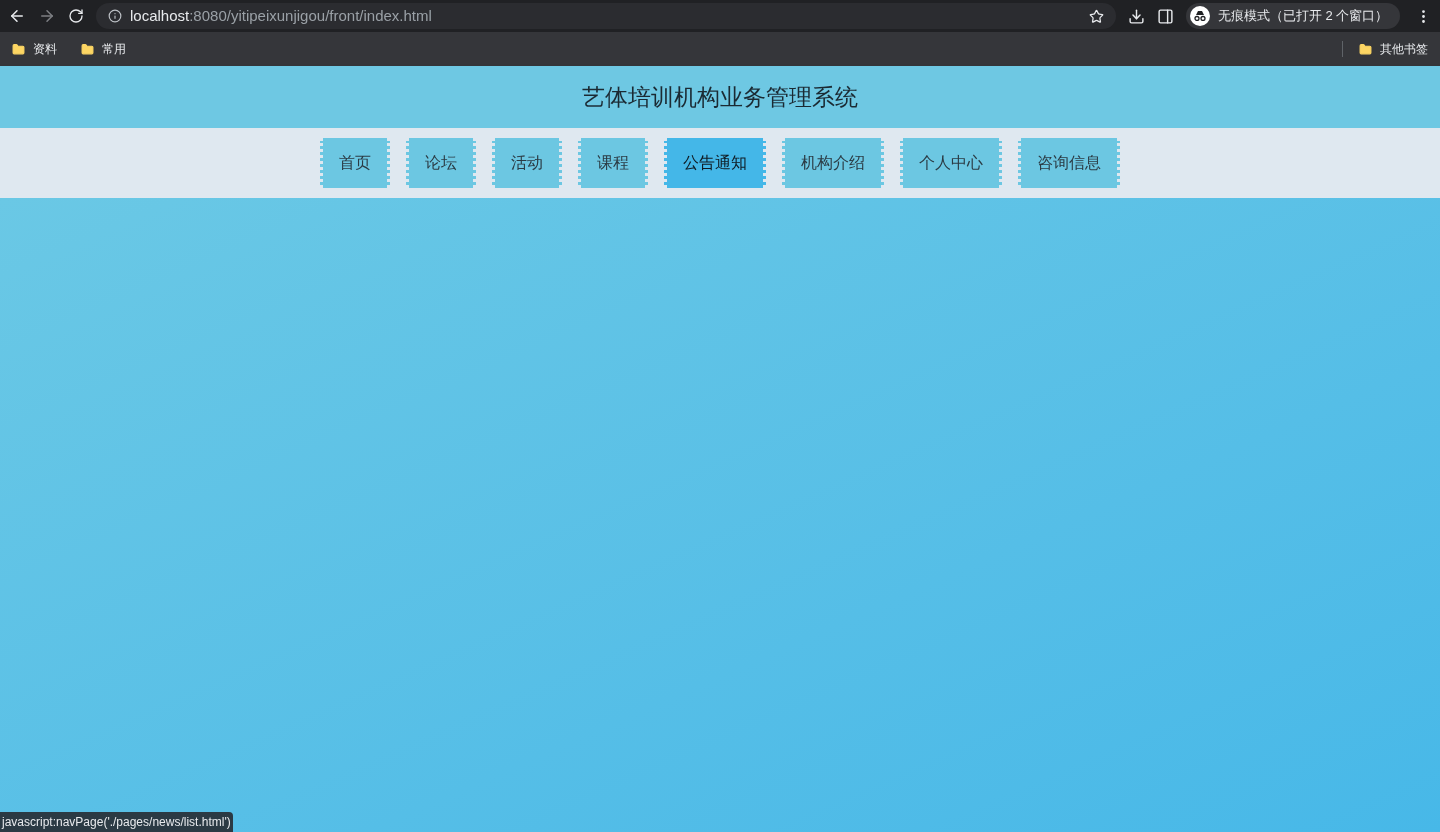 The image size is (1440, 832). What do you see at coordinates (441, 163) in the screenshot?
I see `nav-tab: 论坛` at bounding box center [441, 163].